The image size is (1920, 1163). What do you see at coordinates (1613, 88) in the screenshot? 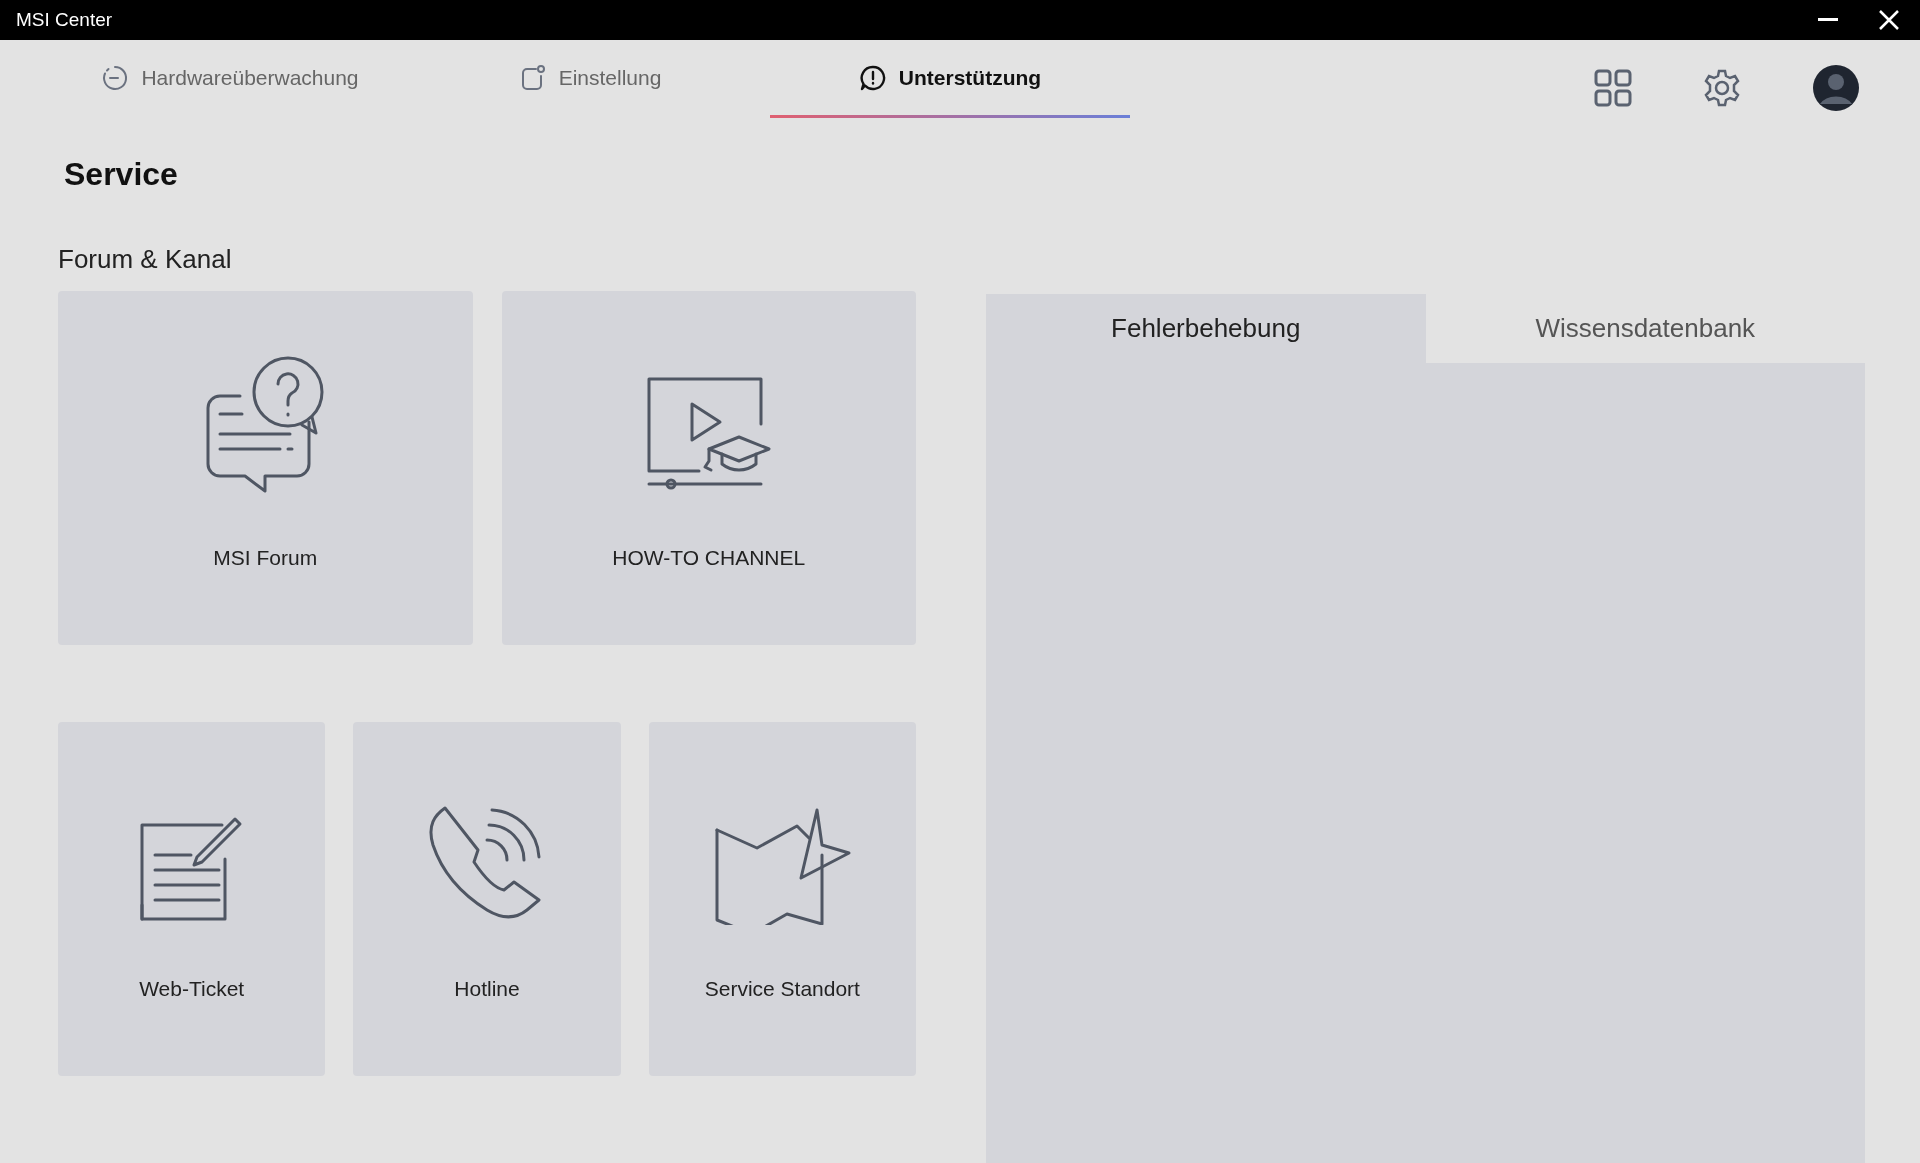
I see `grid-icon` at bounding box center [1613, 88].